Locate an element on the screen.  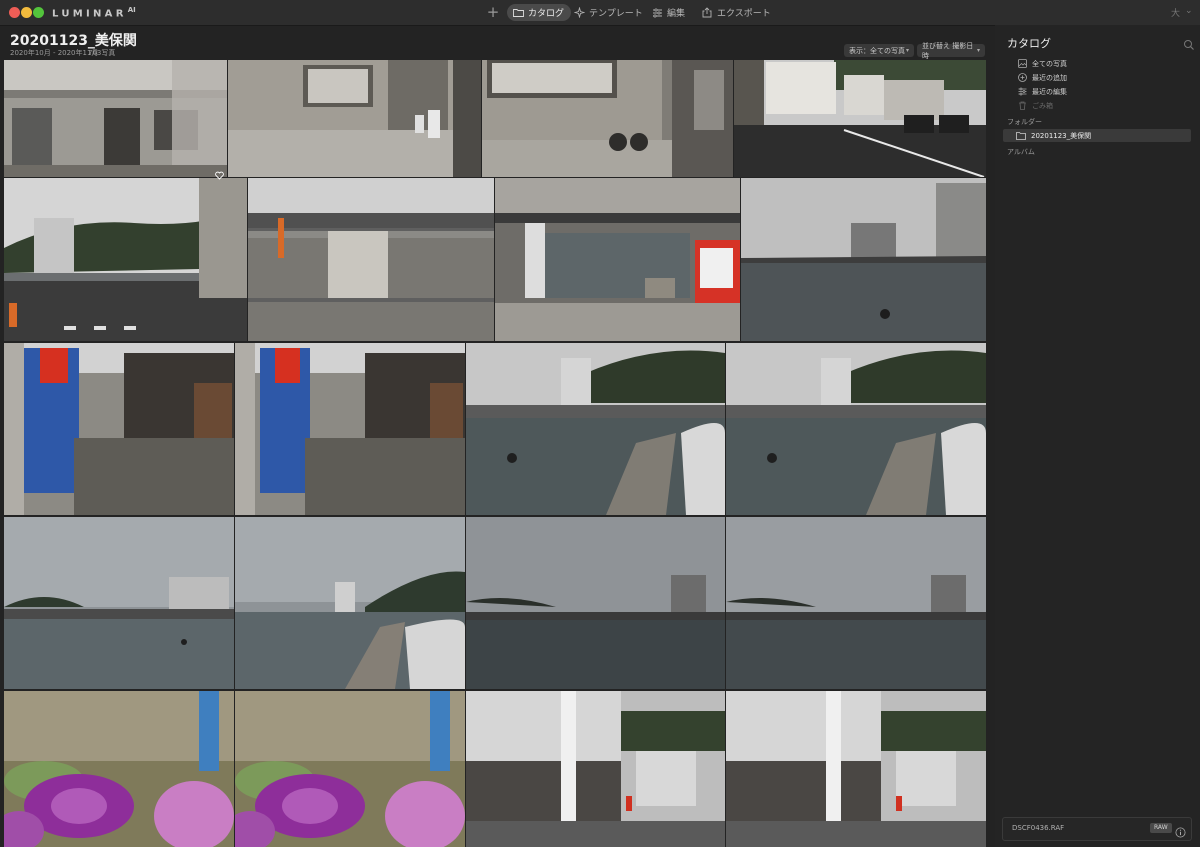
file-info-bar: DSCF0436.RAF RAW is located at coordinates (1097, 829).